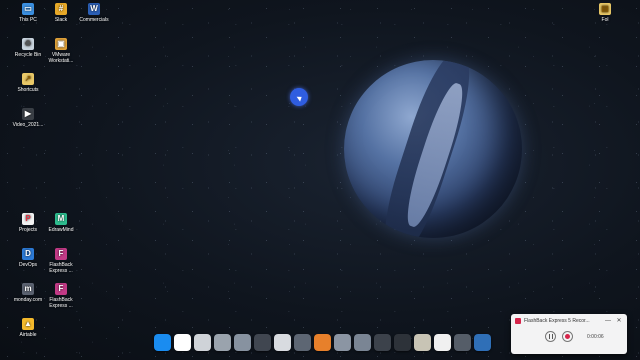  What do you see at coordinates (619, 320) in the screenshot?
I see `close-button: ✕` at bounding box center [619, 320].